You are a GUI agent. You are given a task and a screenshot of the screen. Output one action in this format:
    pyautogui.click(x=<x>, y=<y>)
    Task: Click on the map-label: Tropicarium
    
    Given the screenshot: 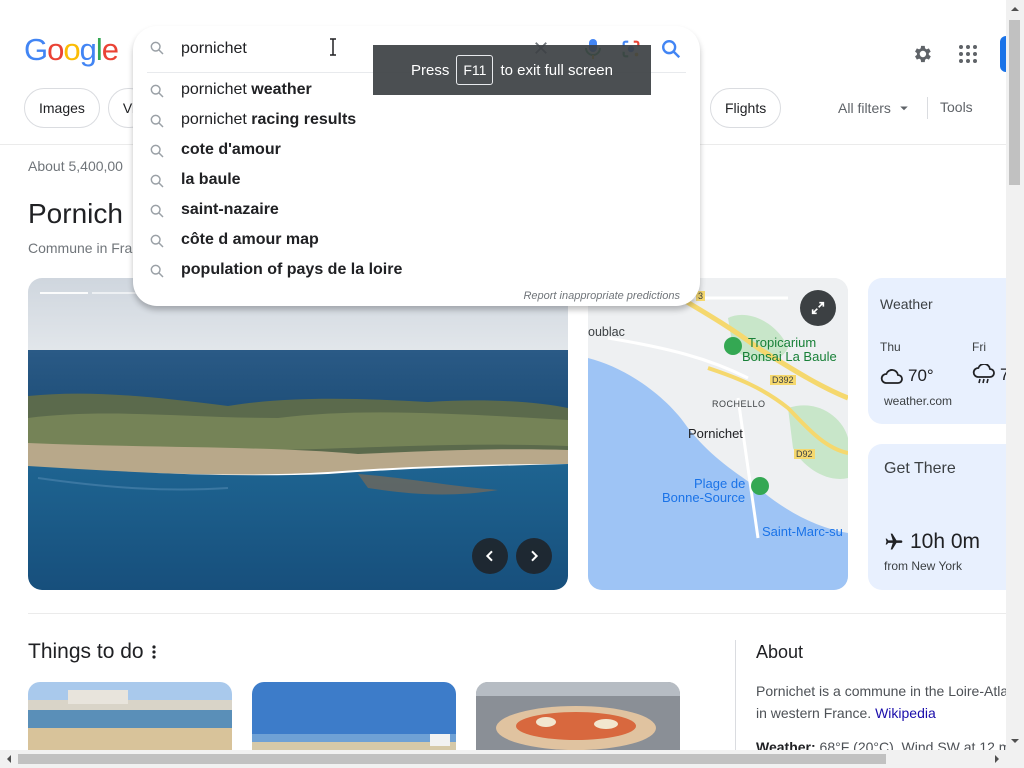 What is the action you would take?
    pyautogui.click(x=782, y=342)
    